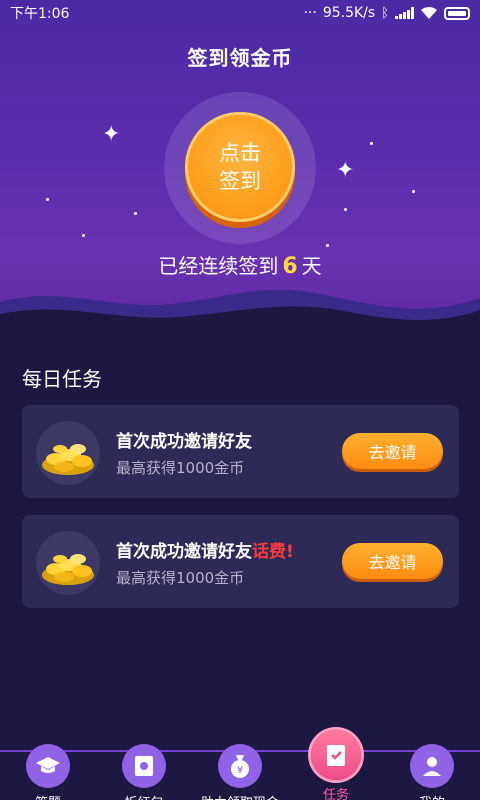 This screenshot has height=800, width=480. Describe the element at coordinates (240, 153) in the screenshot. I see `sign-in-button-line1: 点击` at that location.